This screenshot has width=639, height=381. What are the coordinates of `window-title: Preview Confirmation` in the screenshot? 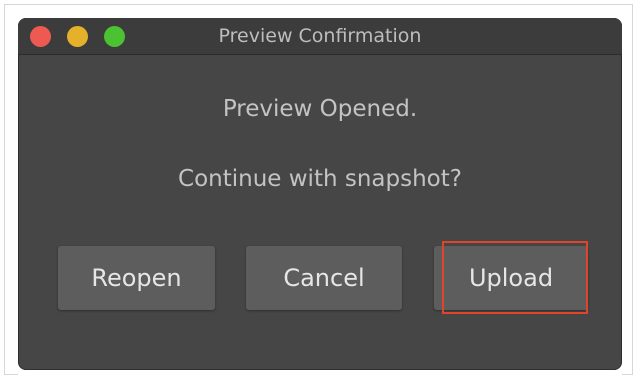 It's located at (320, 36).